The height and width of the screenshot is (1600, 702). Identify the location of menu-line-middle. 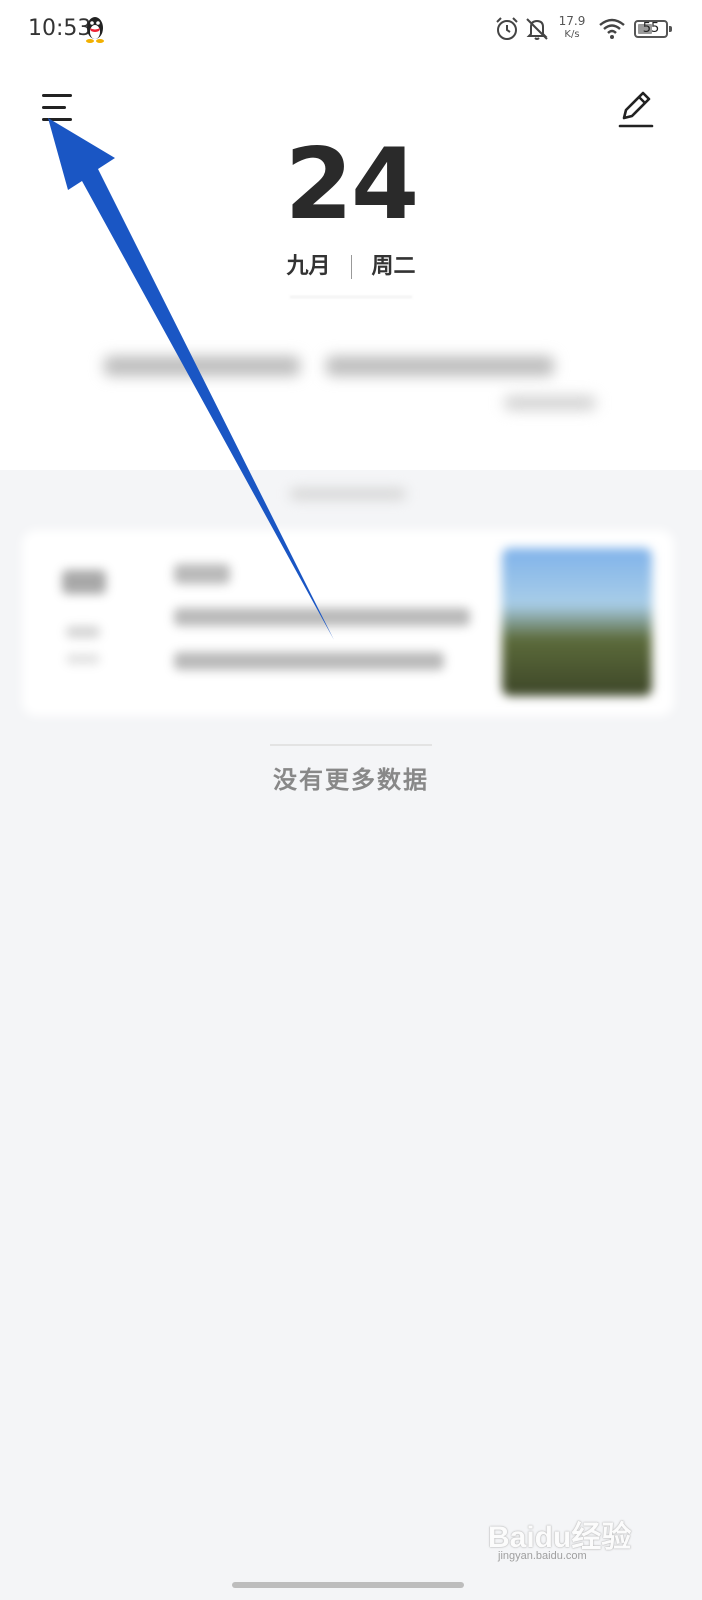
(54, 107).